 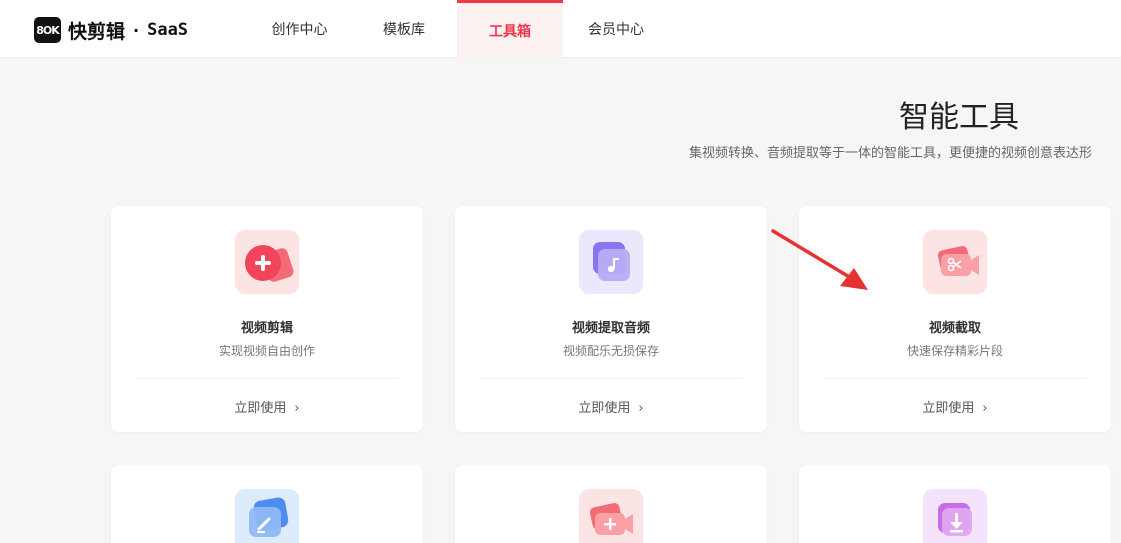 I want to click on main-nav: 创作中心 模板库 工具箱 会员中心, so click(x=458, y=29).